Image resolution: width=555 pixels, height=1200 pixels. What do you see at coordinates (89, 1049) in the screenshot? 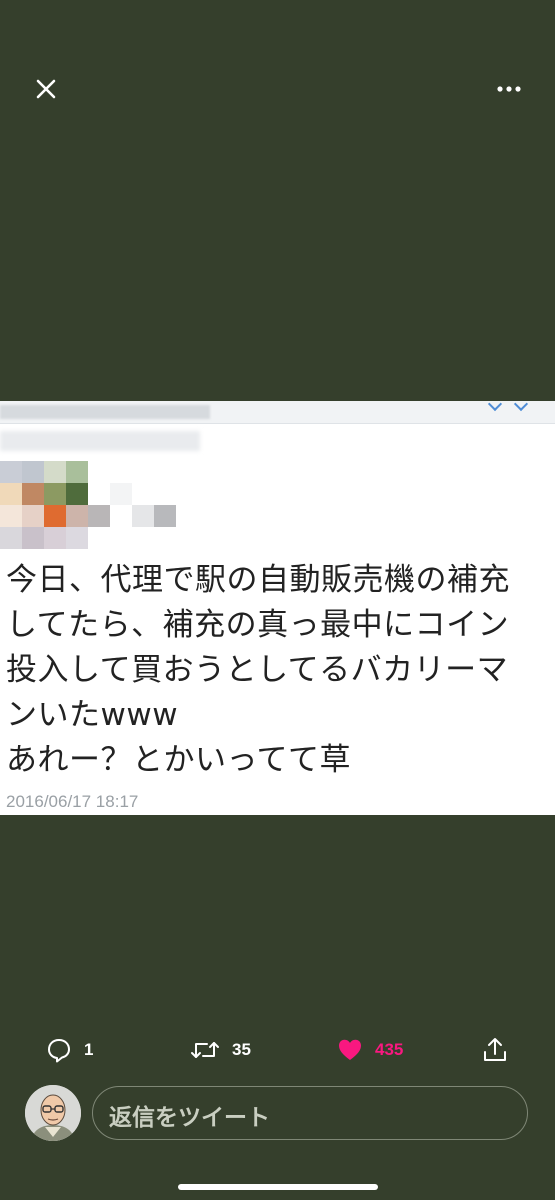
I see `reply-count: 1` at bounding box center [89, 1049].